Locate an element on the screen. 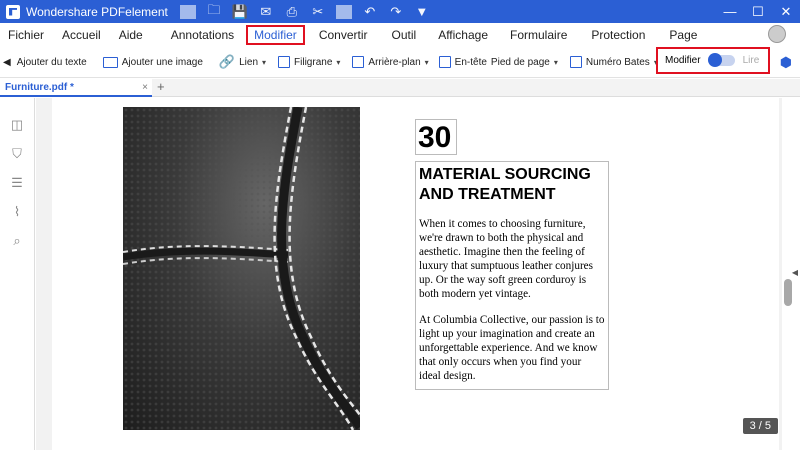  app-logo-icon is located at coordinates (13, 11).